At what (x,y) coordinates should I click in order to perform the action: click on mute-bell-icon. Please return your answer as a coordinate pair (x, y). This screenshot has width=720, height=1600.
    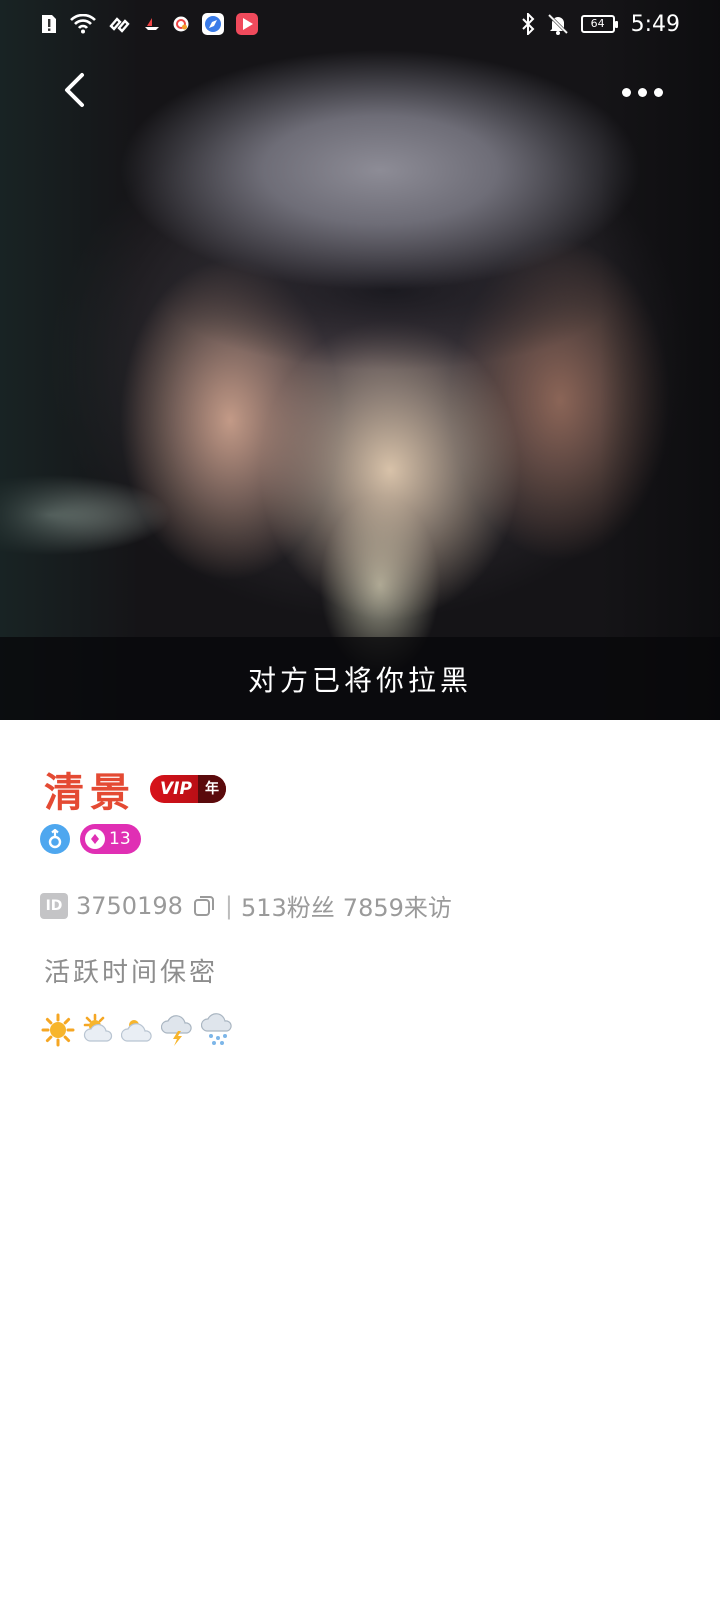
    Looking at the image, I should click on (558, 24).